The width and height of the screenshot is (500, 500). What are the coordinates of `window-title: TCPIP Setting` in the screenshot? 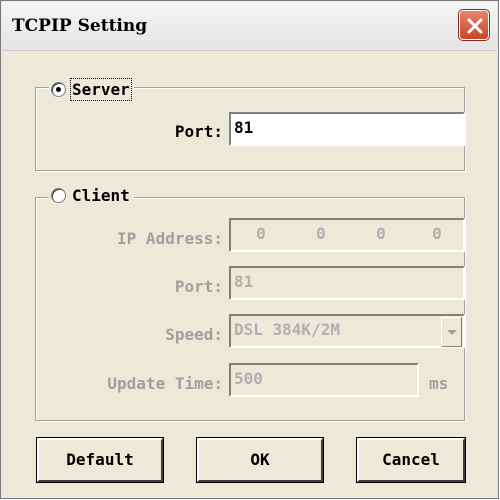 It's located at (80, 26).